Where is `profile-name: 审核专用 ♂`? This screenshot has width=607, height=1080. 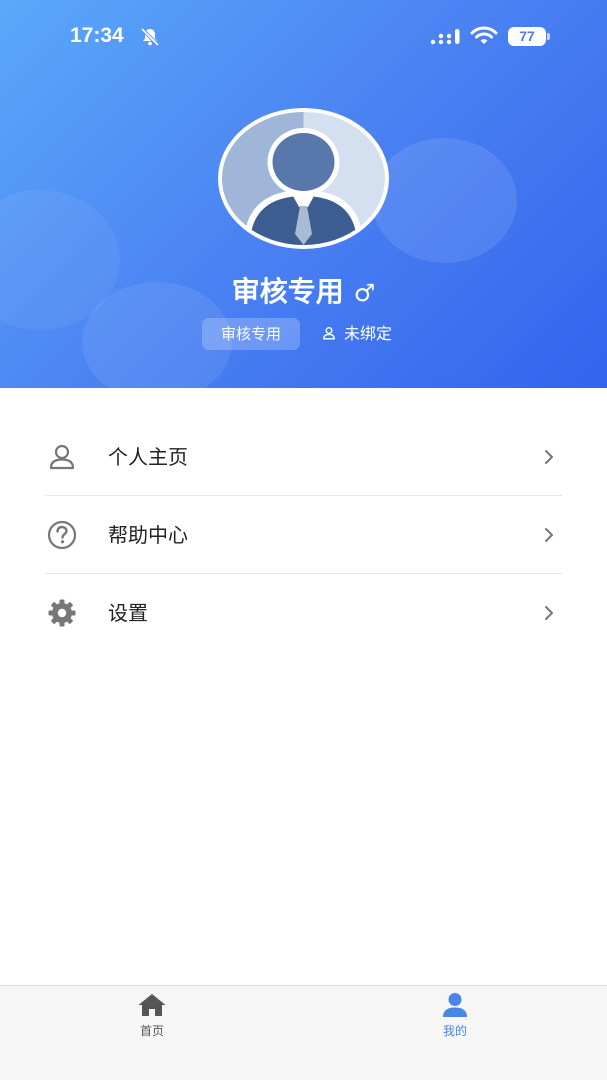 profile-name: 审核专用 ♂ is located at coordinates (303, 290).